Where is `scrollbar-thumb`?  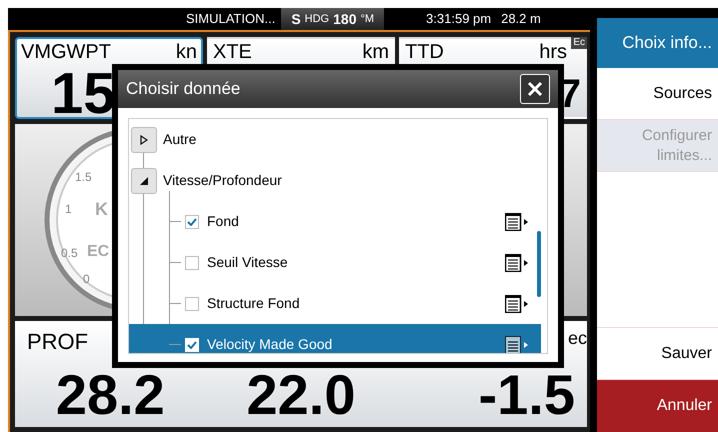
scrollbar-thumb is located at coordinates (539, 264).